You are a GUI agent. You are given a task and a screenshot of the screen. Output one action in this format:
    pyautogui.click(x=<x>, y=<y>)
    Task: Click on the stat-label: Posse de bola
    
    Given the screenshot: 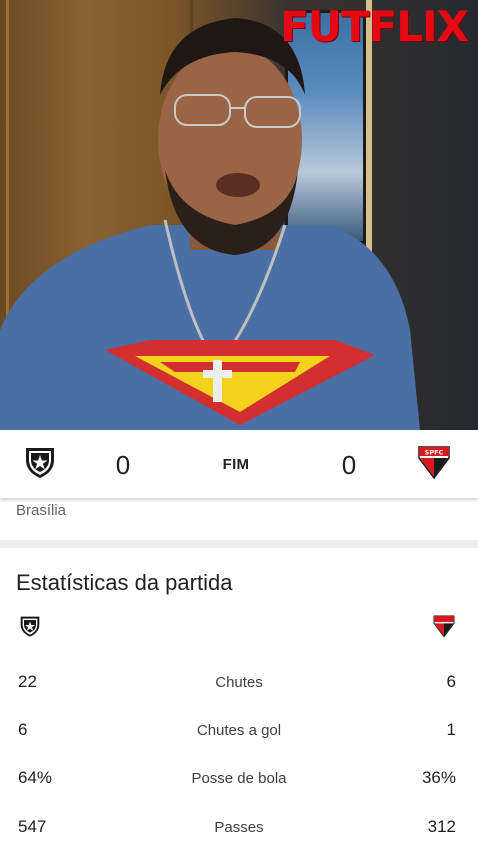 What is the action you would take?
    pyautogui.click(x=239, y=778)
    